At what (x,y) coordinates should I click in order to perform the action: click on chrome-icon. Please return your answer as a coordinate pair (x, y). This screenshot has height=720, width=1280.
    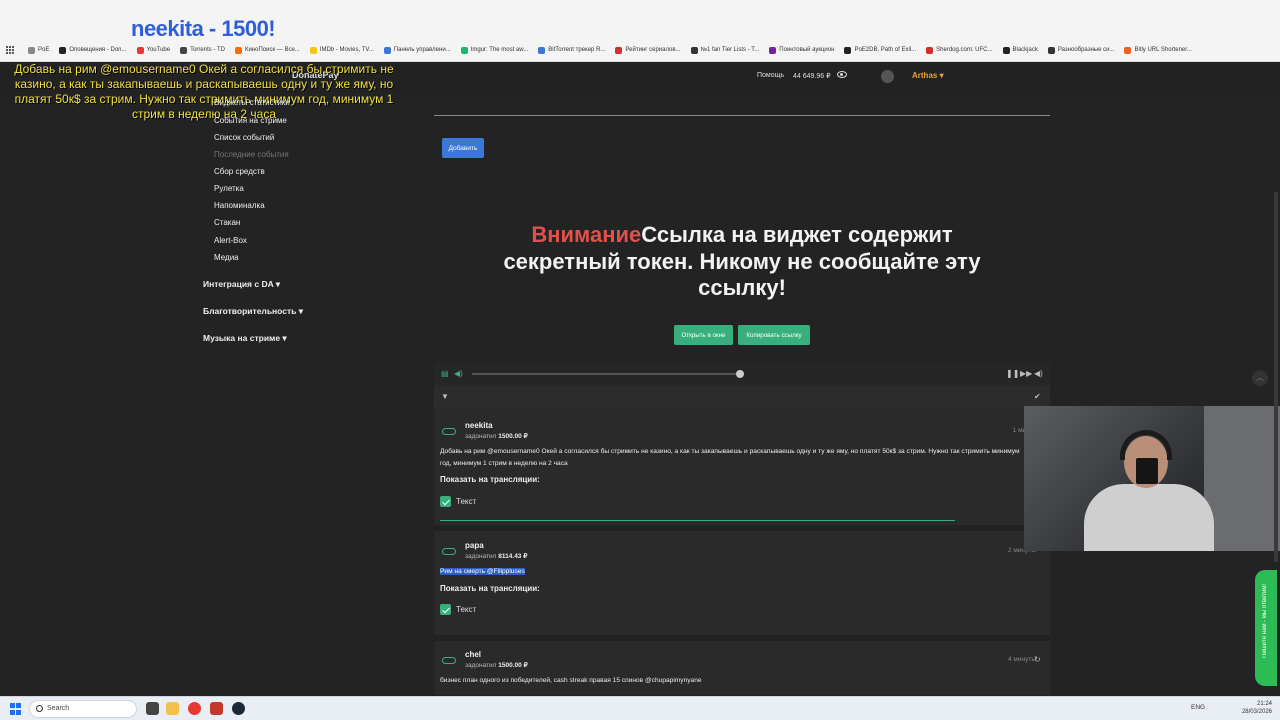
    Looking at the image, I should click on (194, 708).